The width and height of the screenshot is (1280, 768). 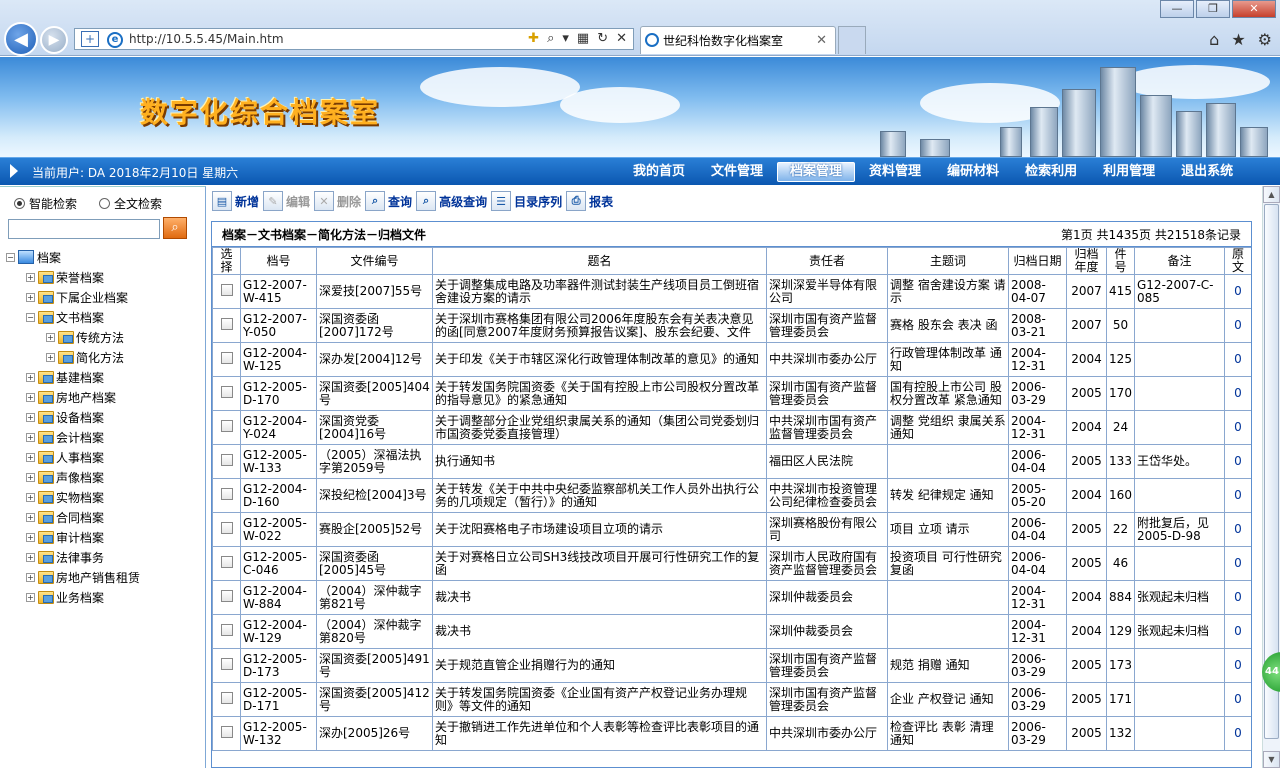 What do you see at coordinates (104, 257) in the screenshot?
I see `tree-root: − 档案` at bounding box center [104, 257].